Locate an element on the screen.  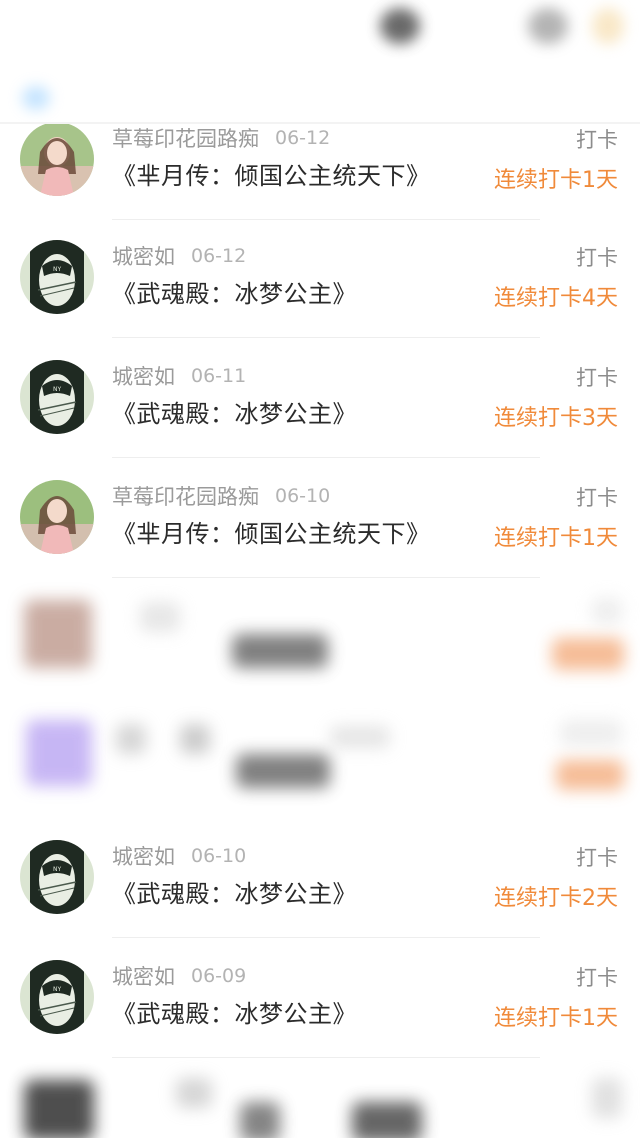
checkin-date: 06-11 is located at coordinates (219, 376).